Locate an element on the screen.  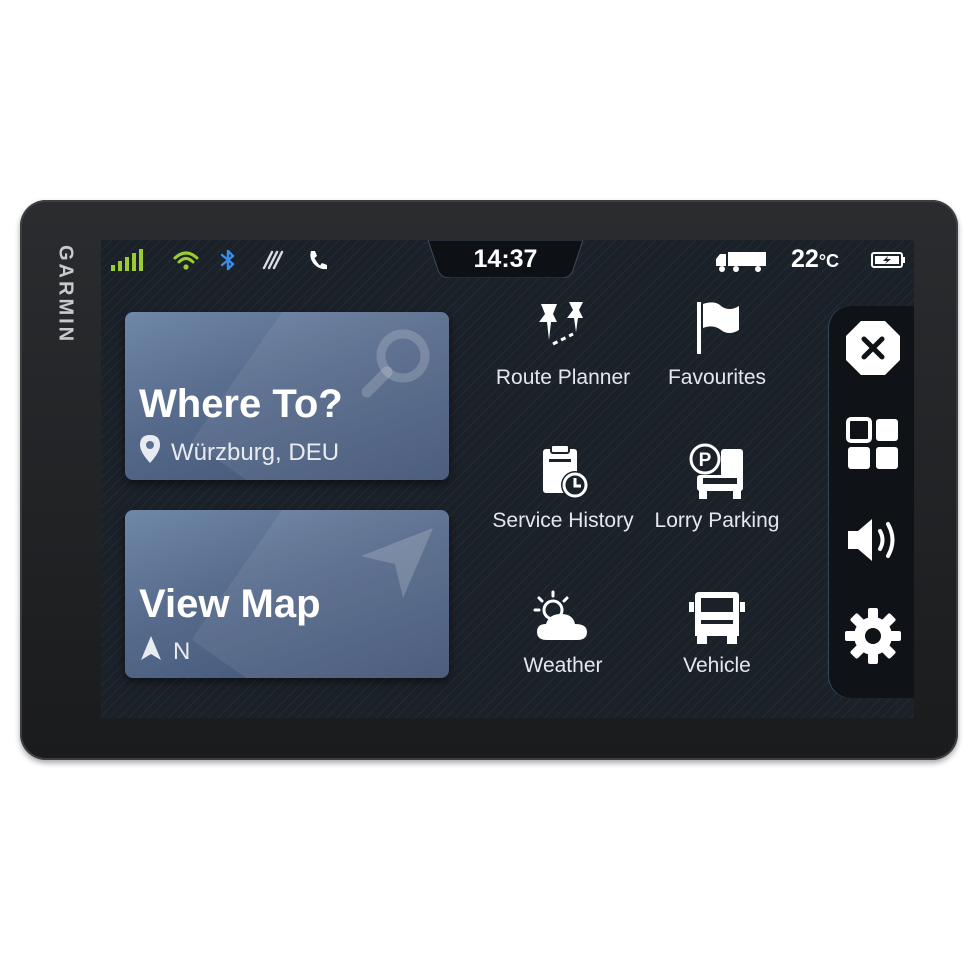
temperature-unit: °C is located at coordinates (829, 261).